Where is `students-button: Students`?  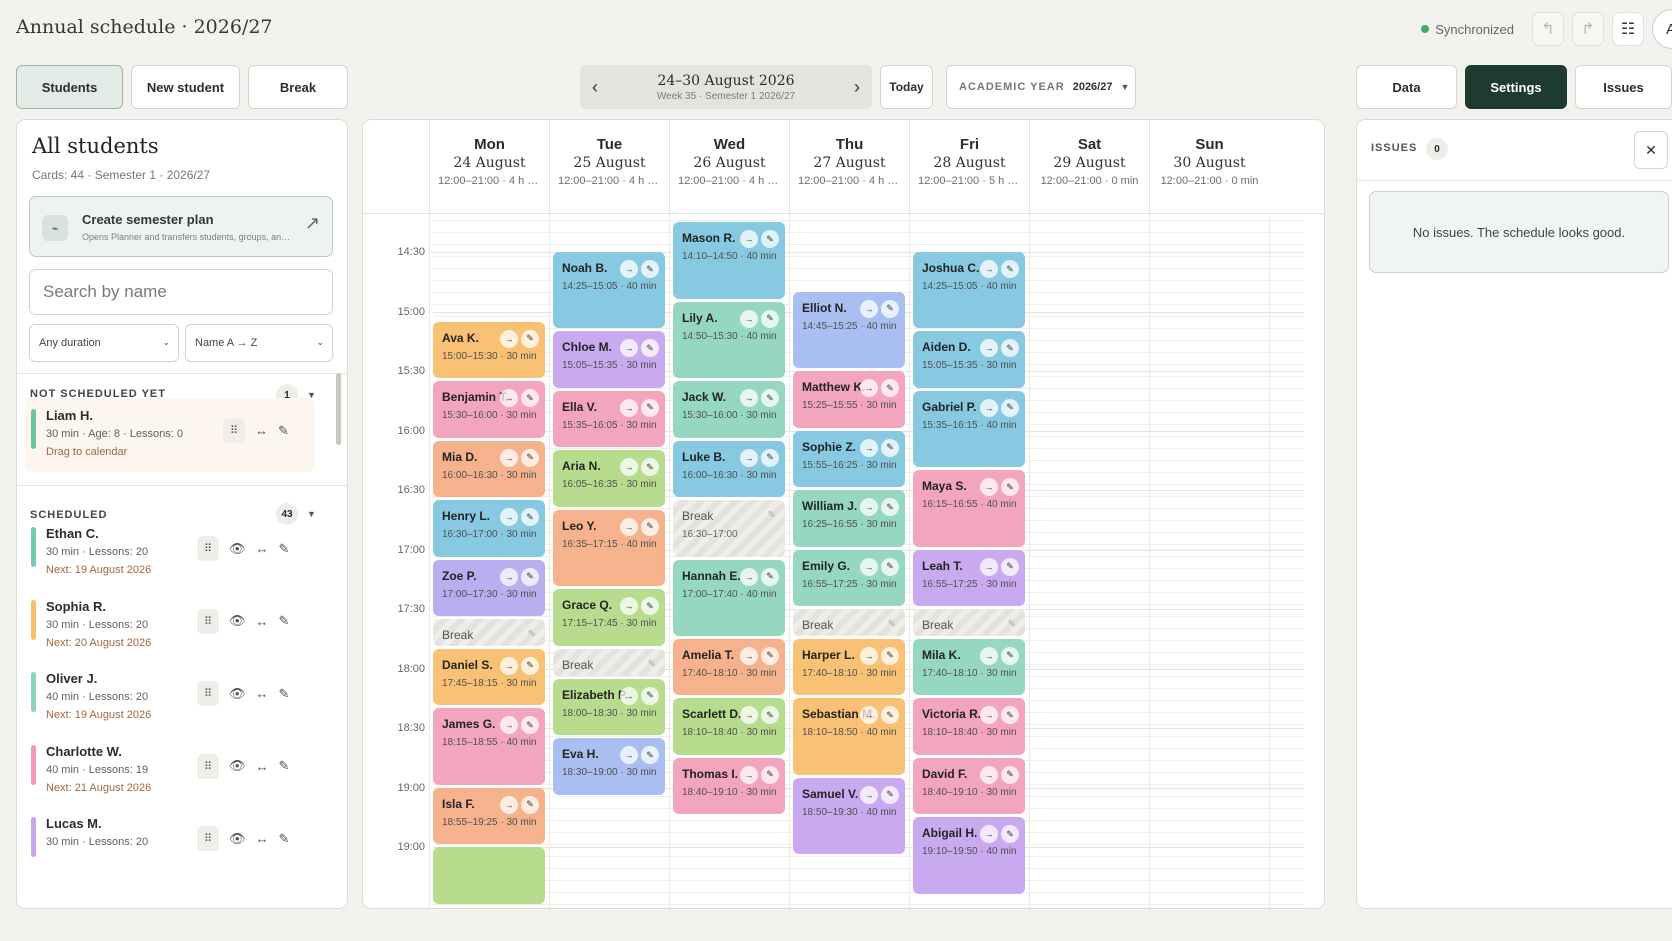
students-button: Students is located at coordinates (69, 87).